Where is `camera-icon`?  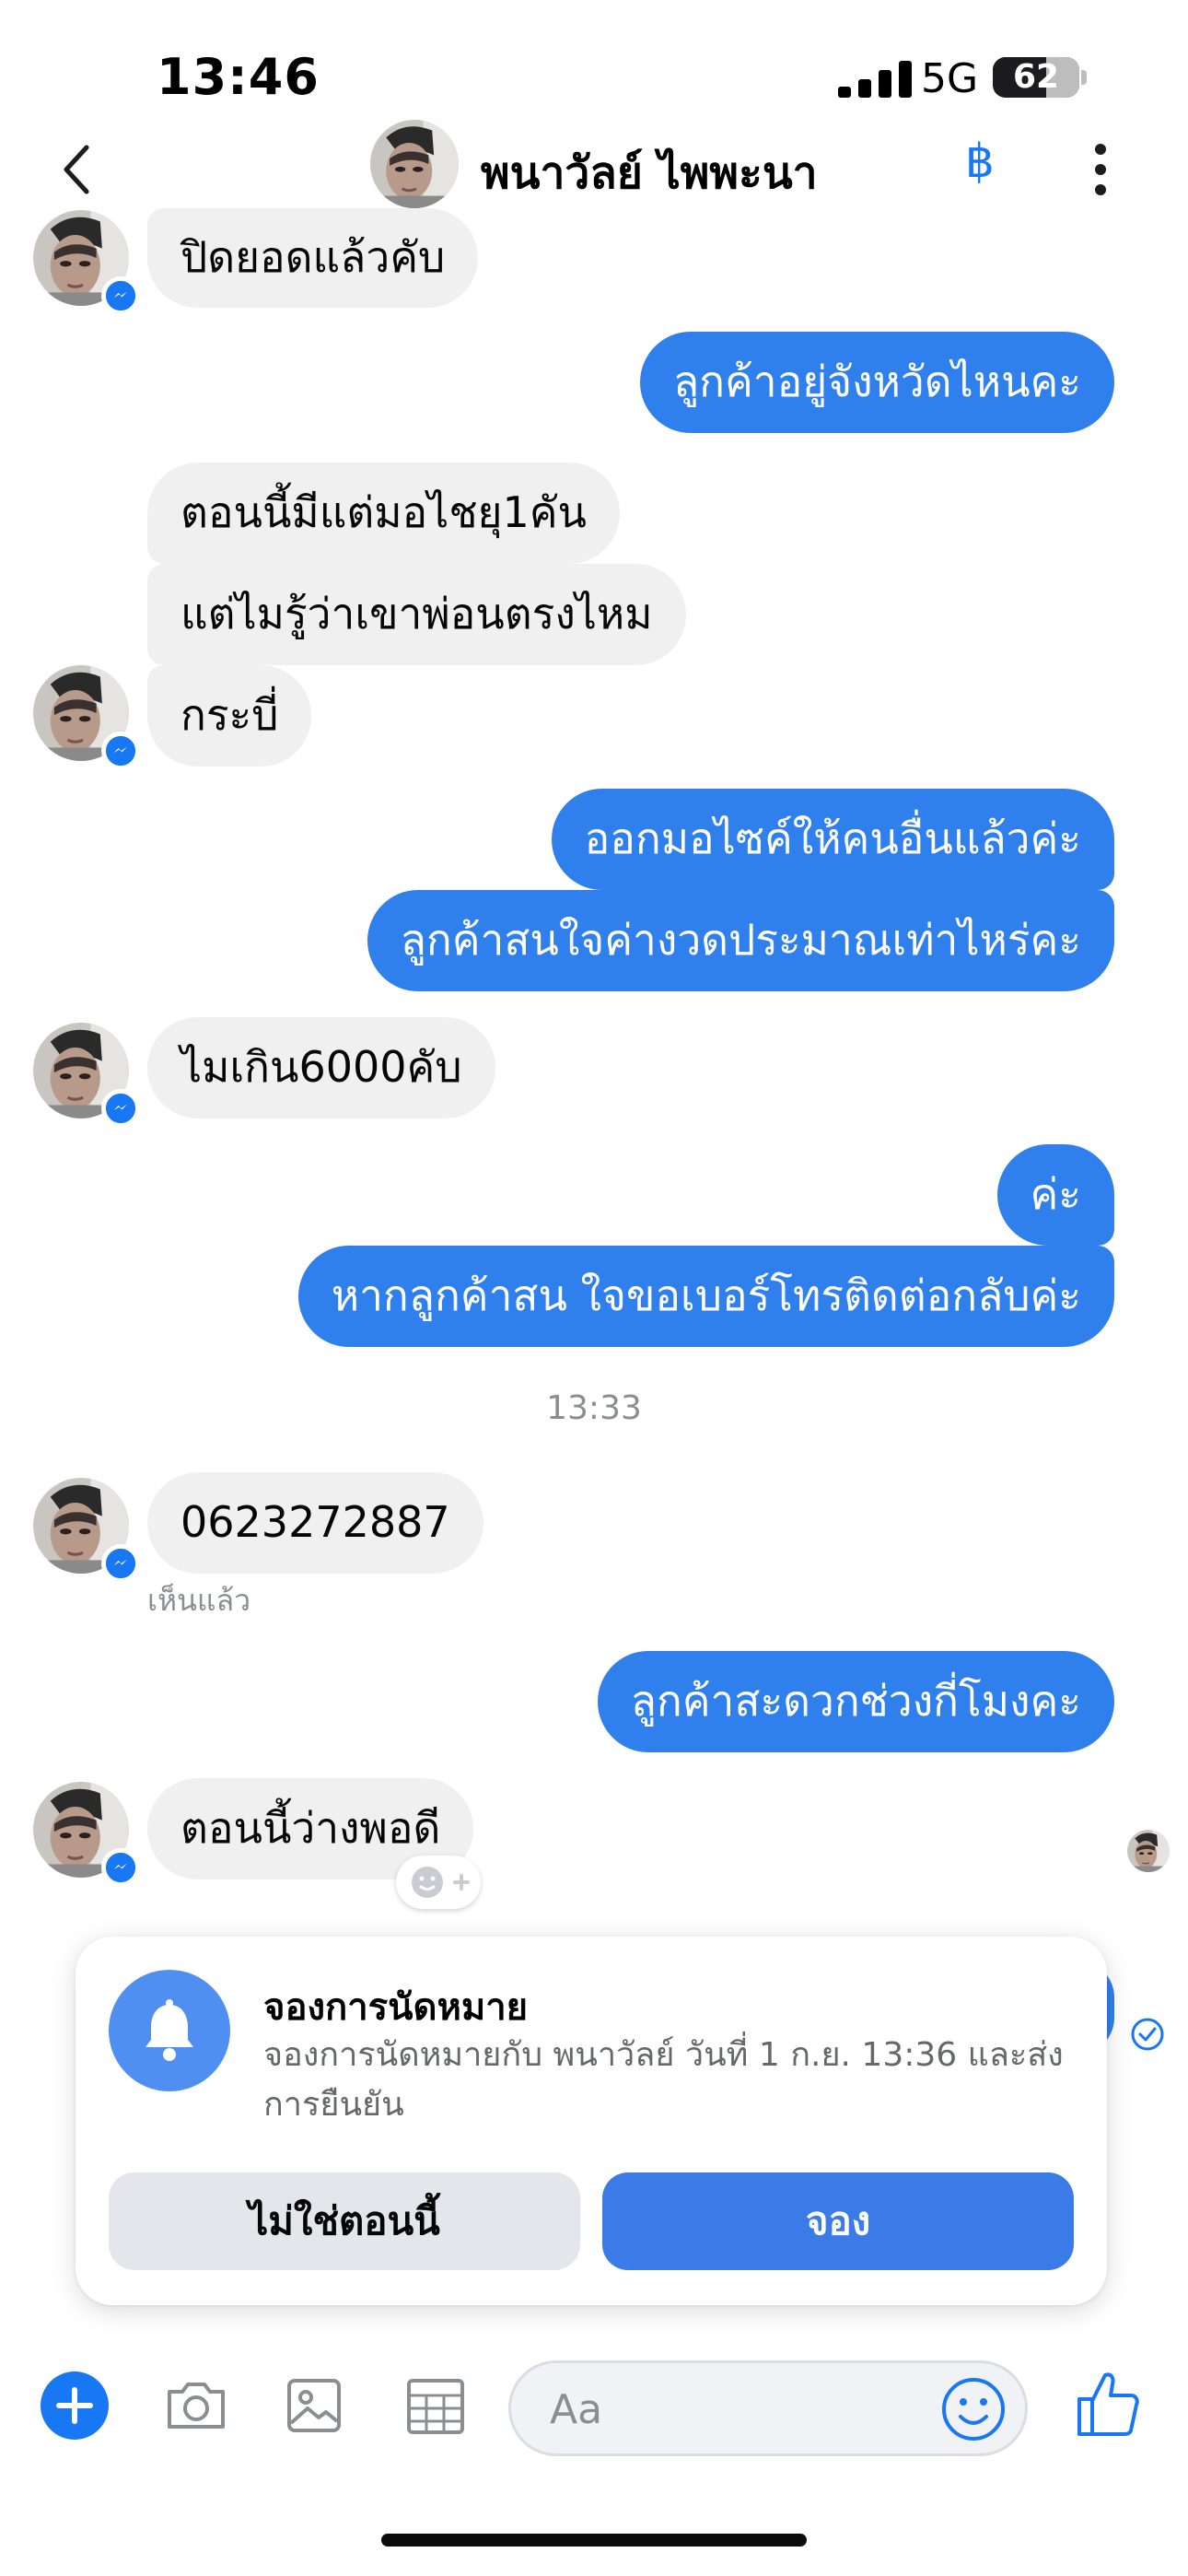
camera-icon is located at coordinates (196, 2405).